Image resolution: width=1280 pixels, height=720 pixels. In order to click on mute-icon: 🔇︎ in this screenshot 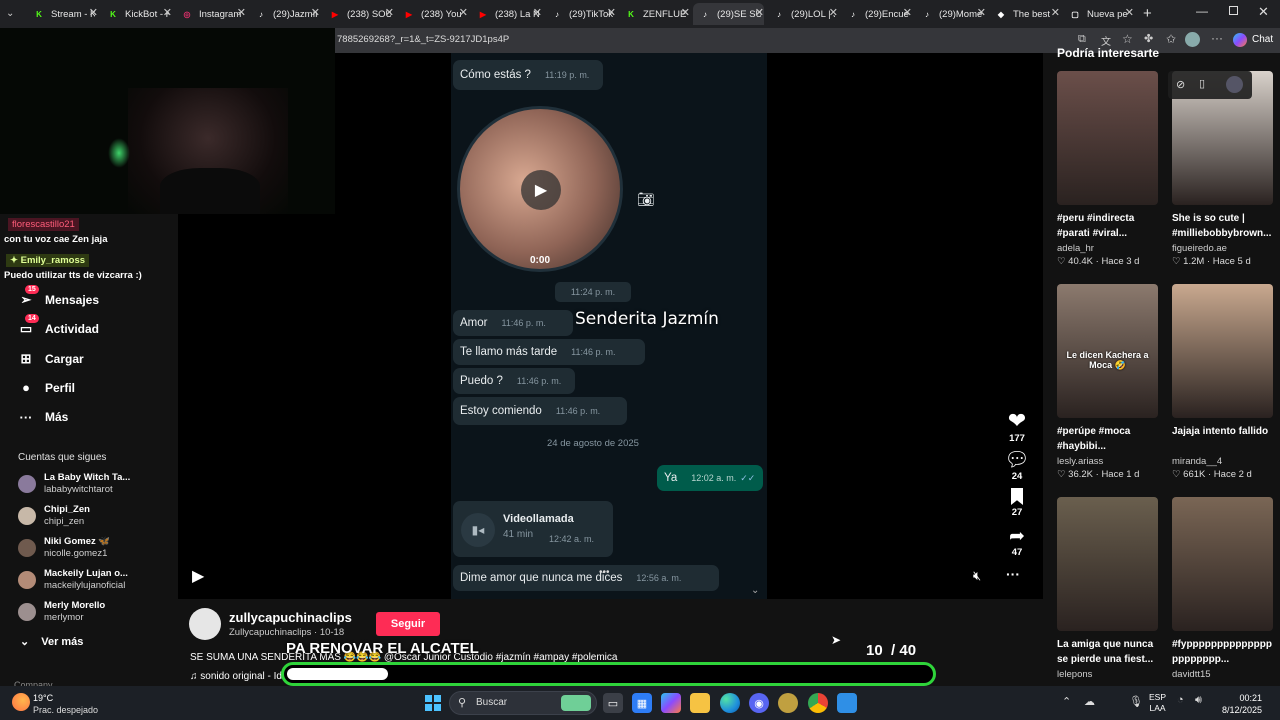, I will do `click(977, 576)`.